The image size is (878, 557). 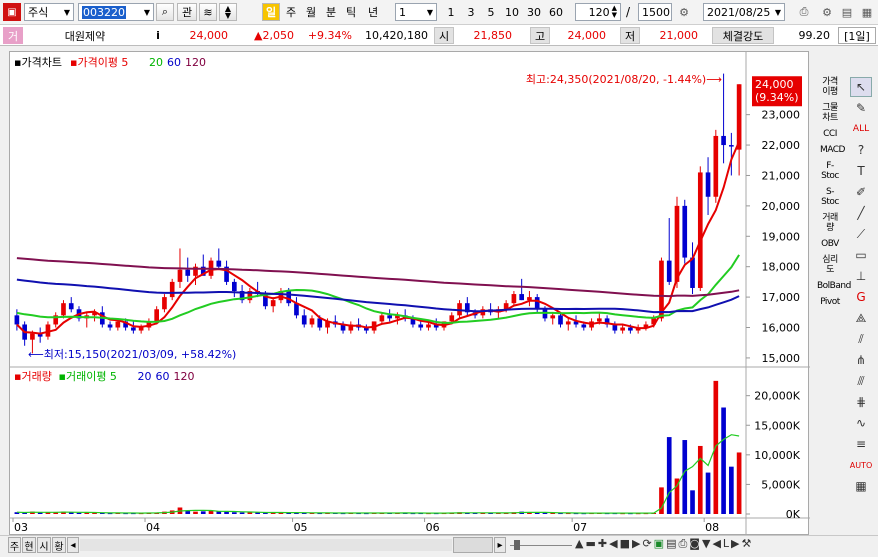 I want to click on volume-bar, so click(x=685, y=477).